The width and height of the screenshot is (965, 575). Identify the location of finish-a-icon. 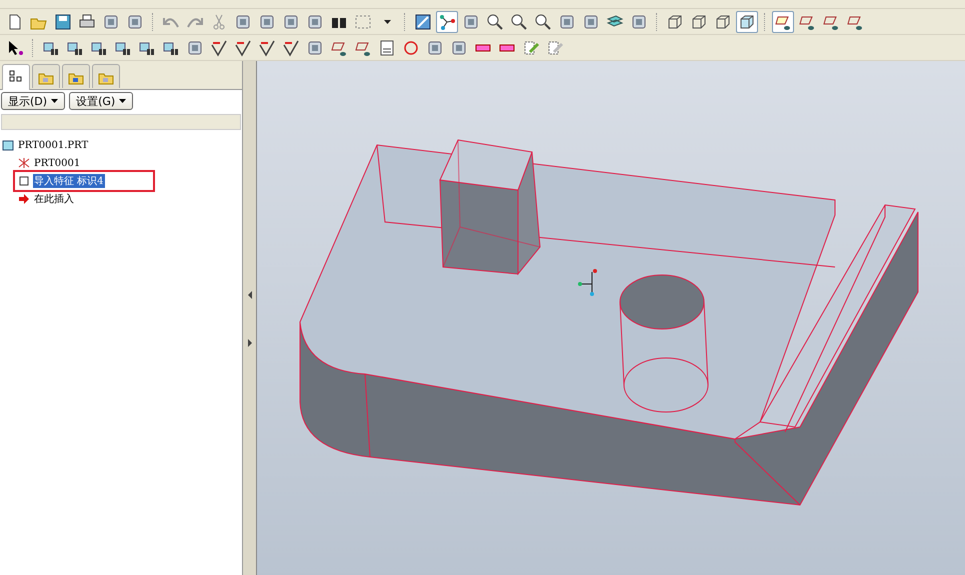
(219, 47).